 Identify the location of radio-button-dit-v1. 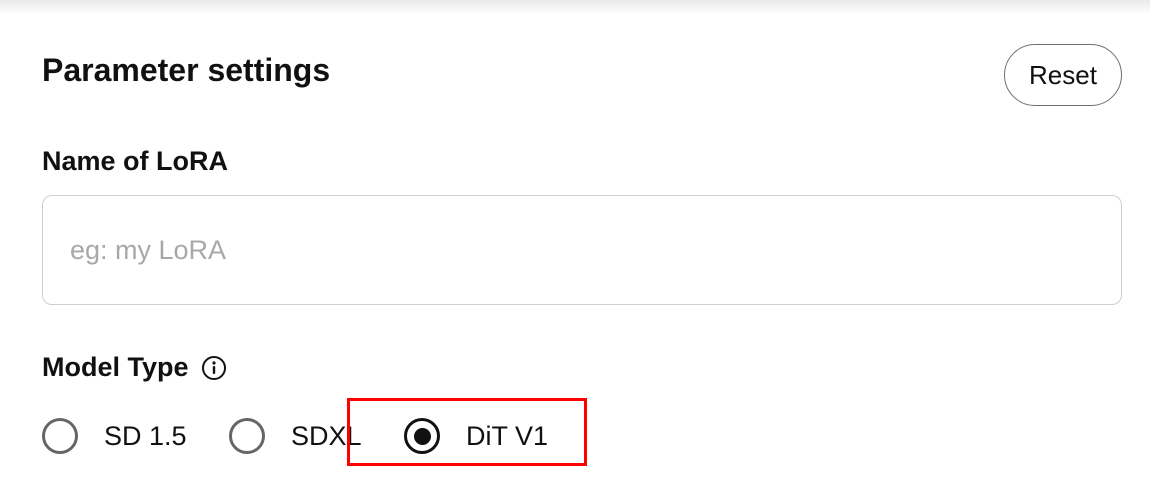
(422, 436).